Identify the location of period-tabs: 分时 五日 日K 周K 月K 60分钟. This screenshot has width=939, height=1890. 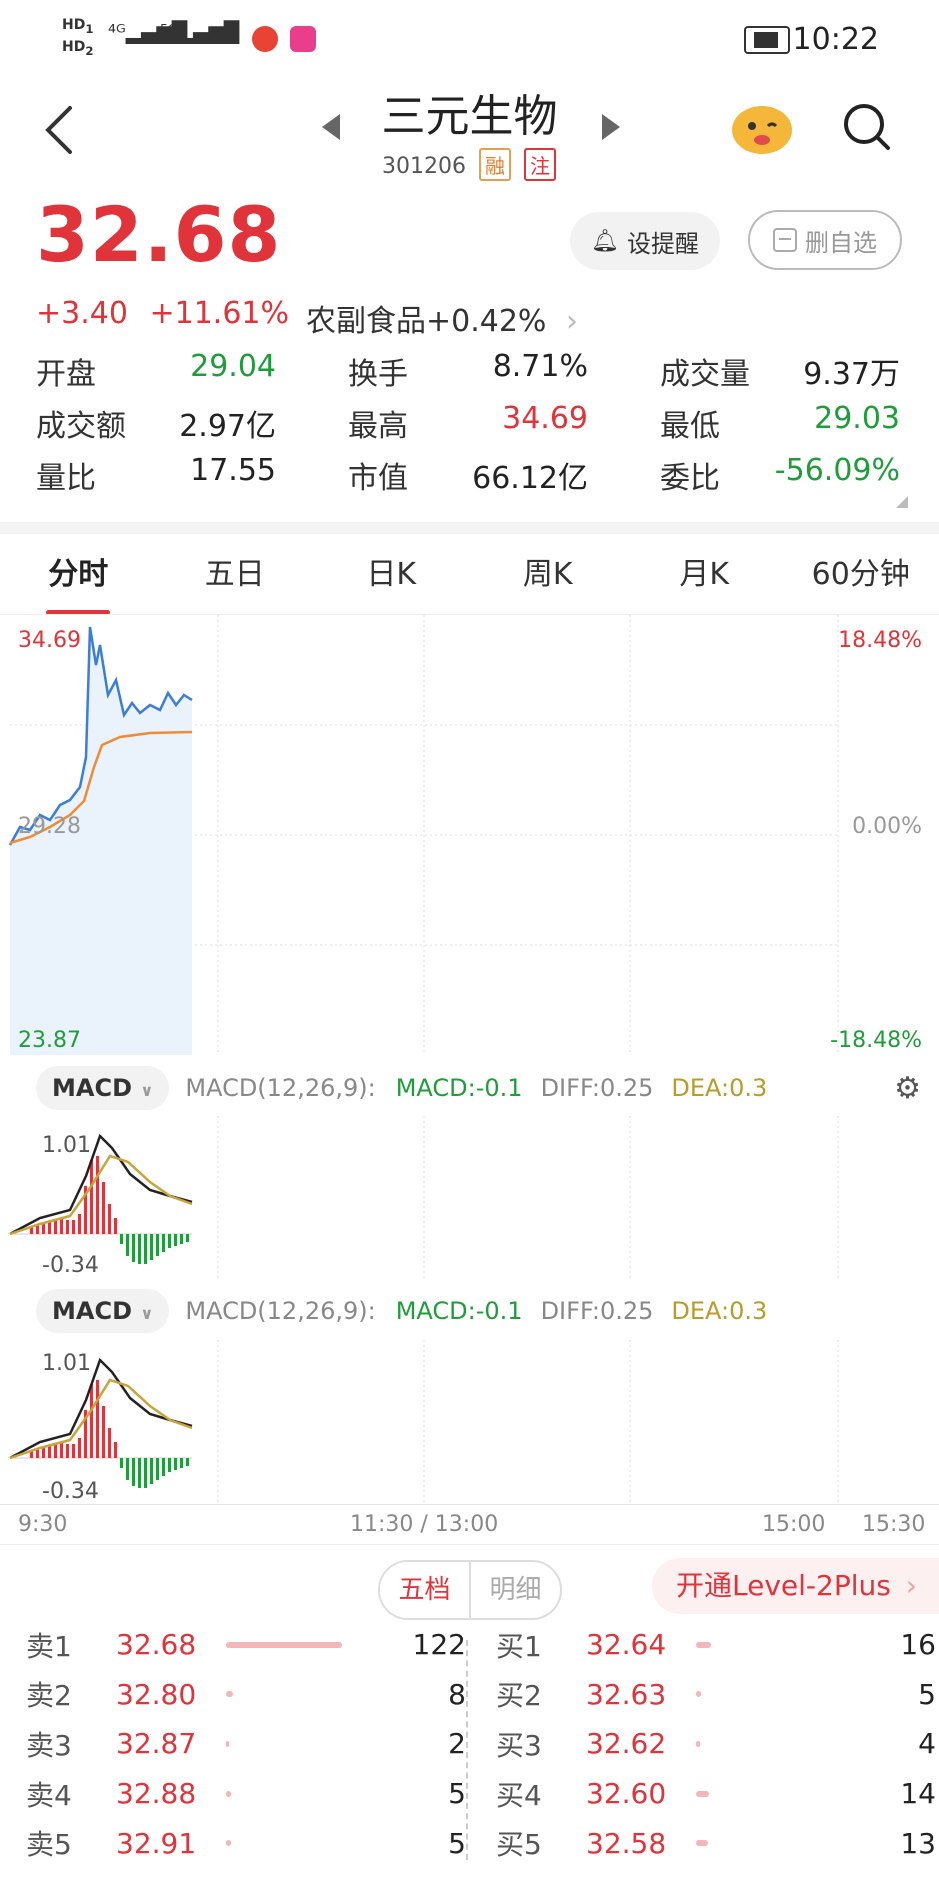
(469, 580).